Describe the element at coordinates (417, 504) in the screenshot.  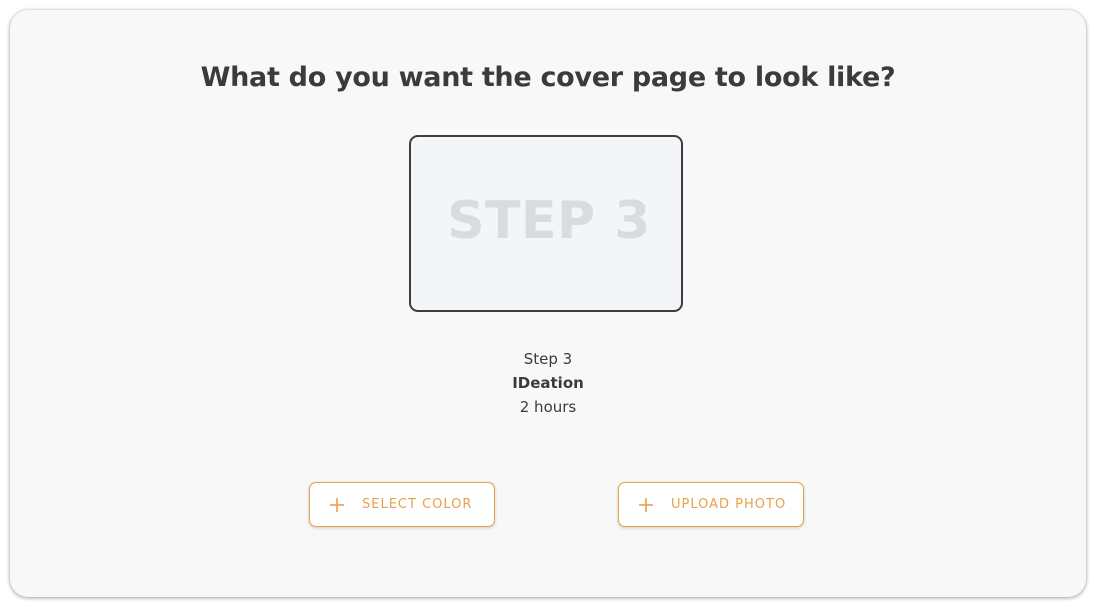
I see `select-color-label: SELECT COLOR` at that location.